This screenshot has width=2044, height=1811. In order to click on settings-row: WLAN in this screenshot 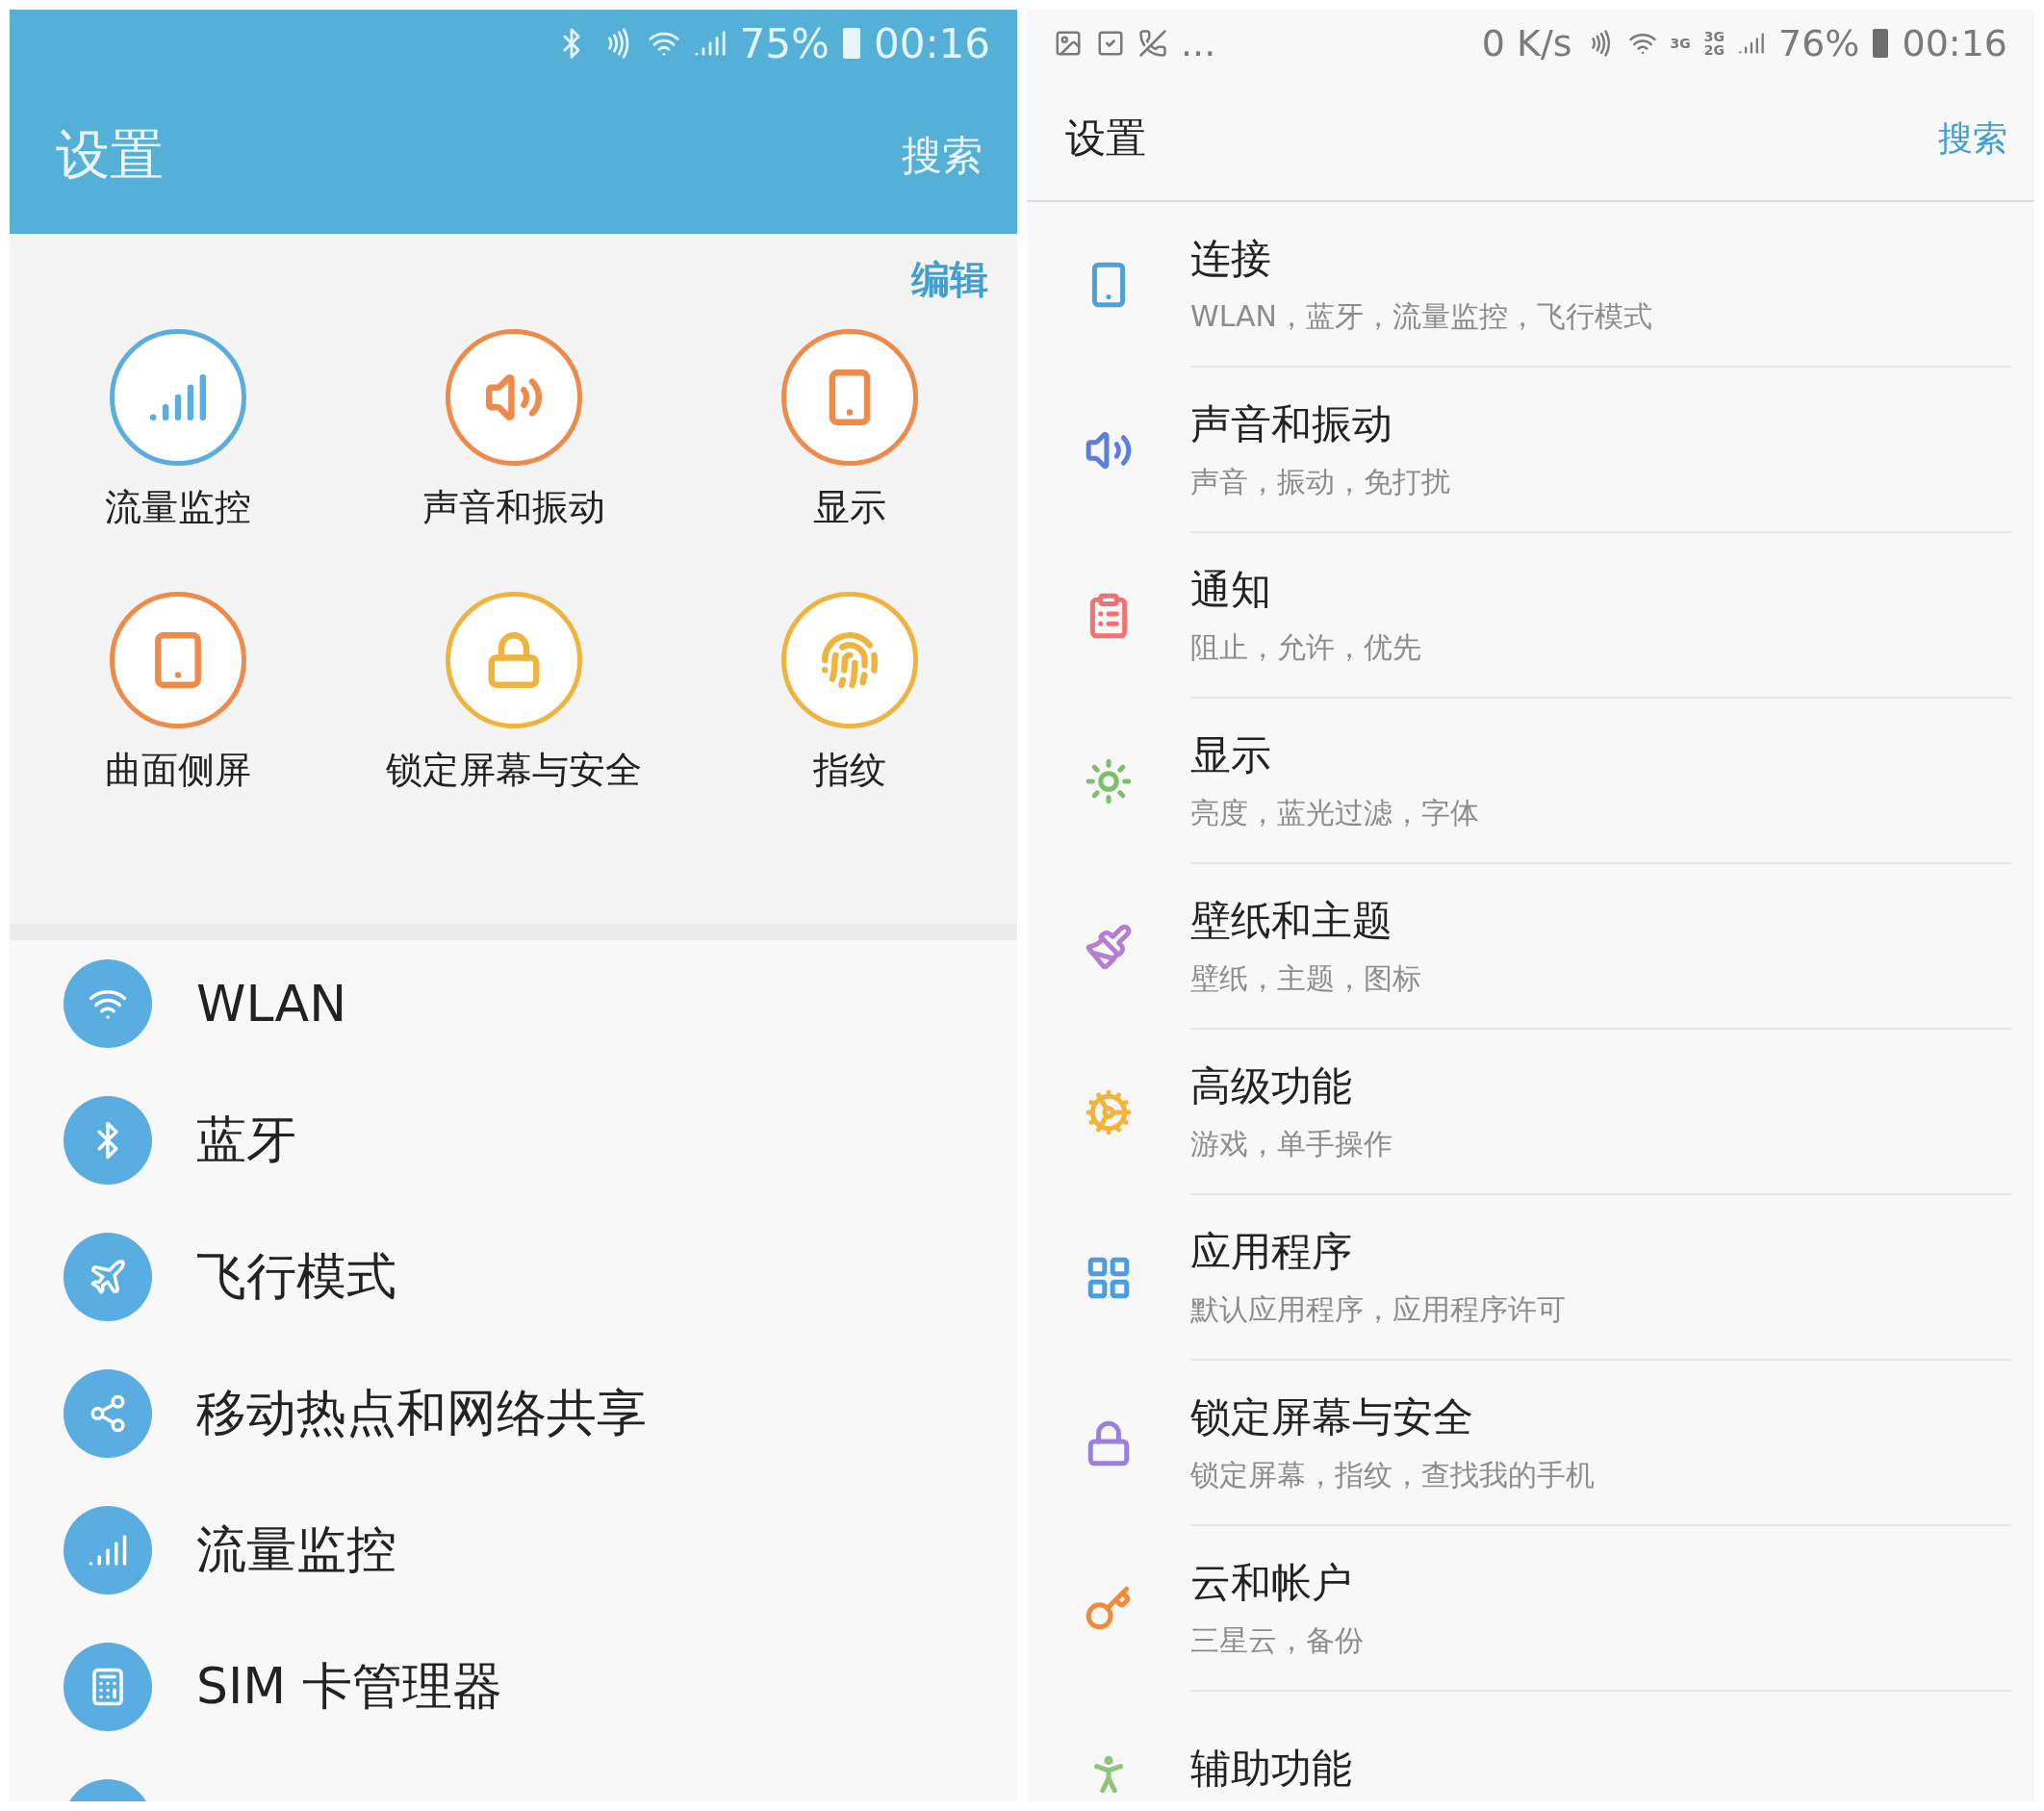, I will do `click(540, 1003)`.